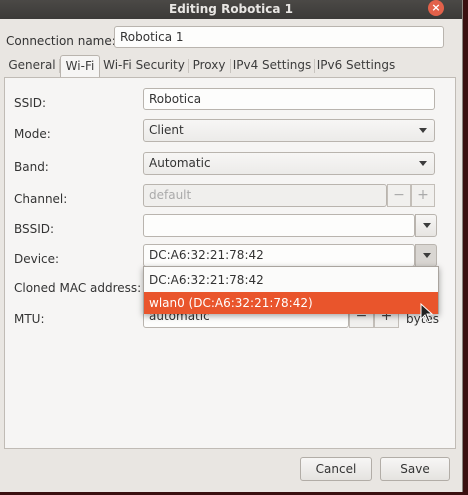  I want to click on channel-input: default, so click(265, 195).